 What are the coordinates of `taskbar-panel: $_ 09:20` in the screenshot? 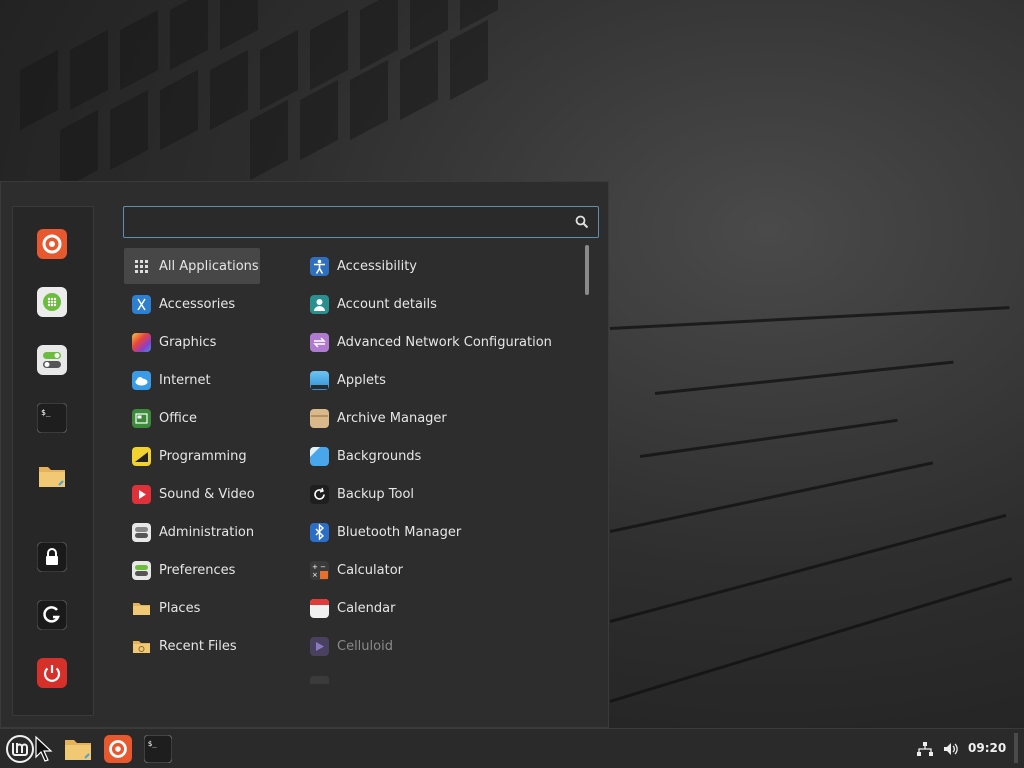 It's located at (512, 748).